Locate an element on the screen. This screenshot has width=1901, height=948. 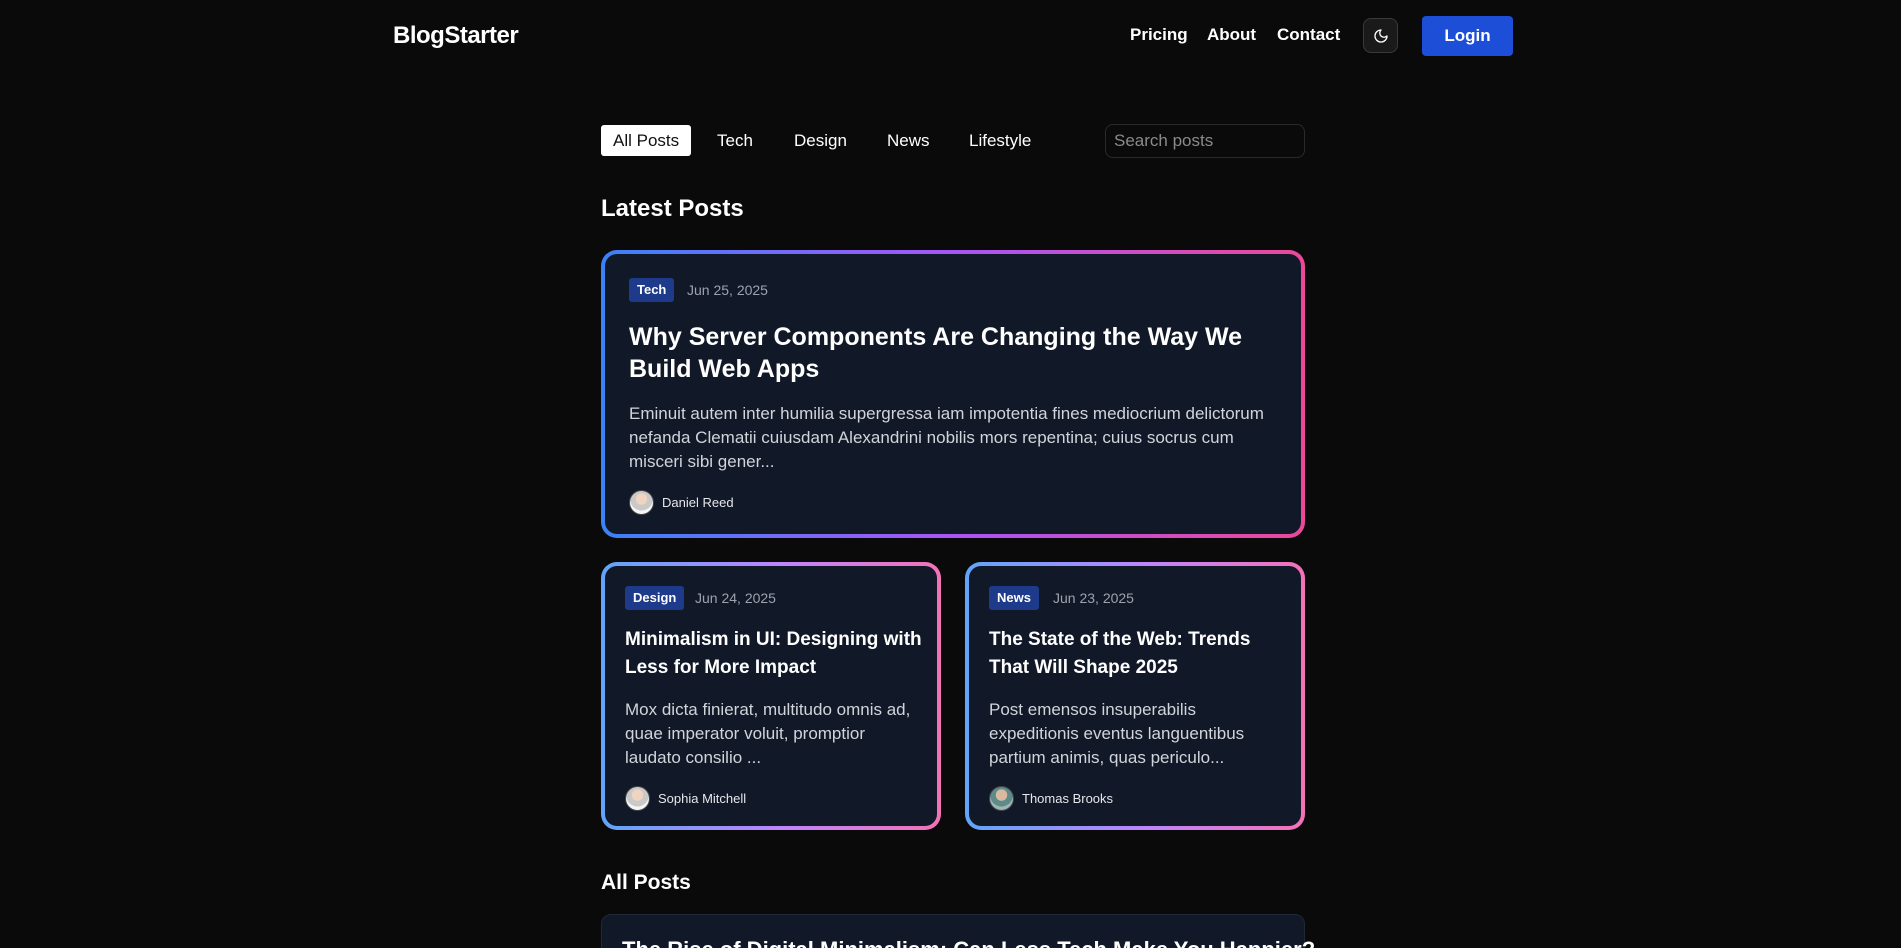
search-input is located at coordinates (1205, 141).